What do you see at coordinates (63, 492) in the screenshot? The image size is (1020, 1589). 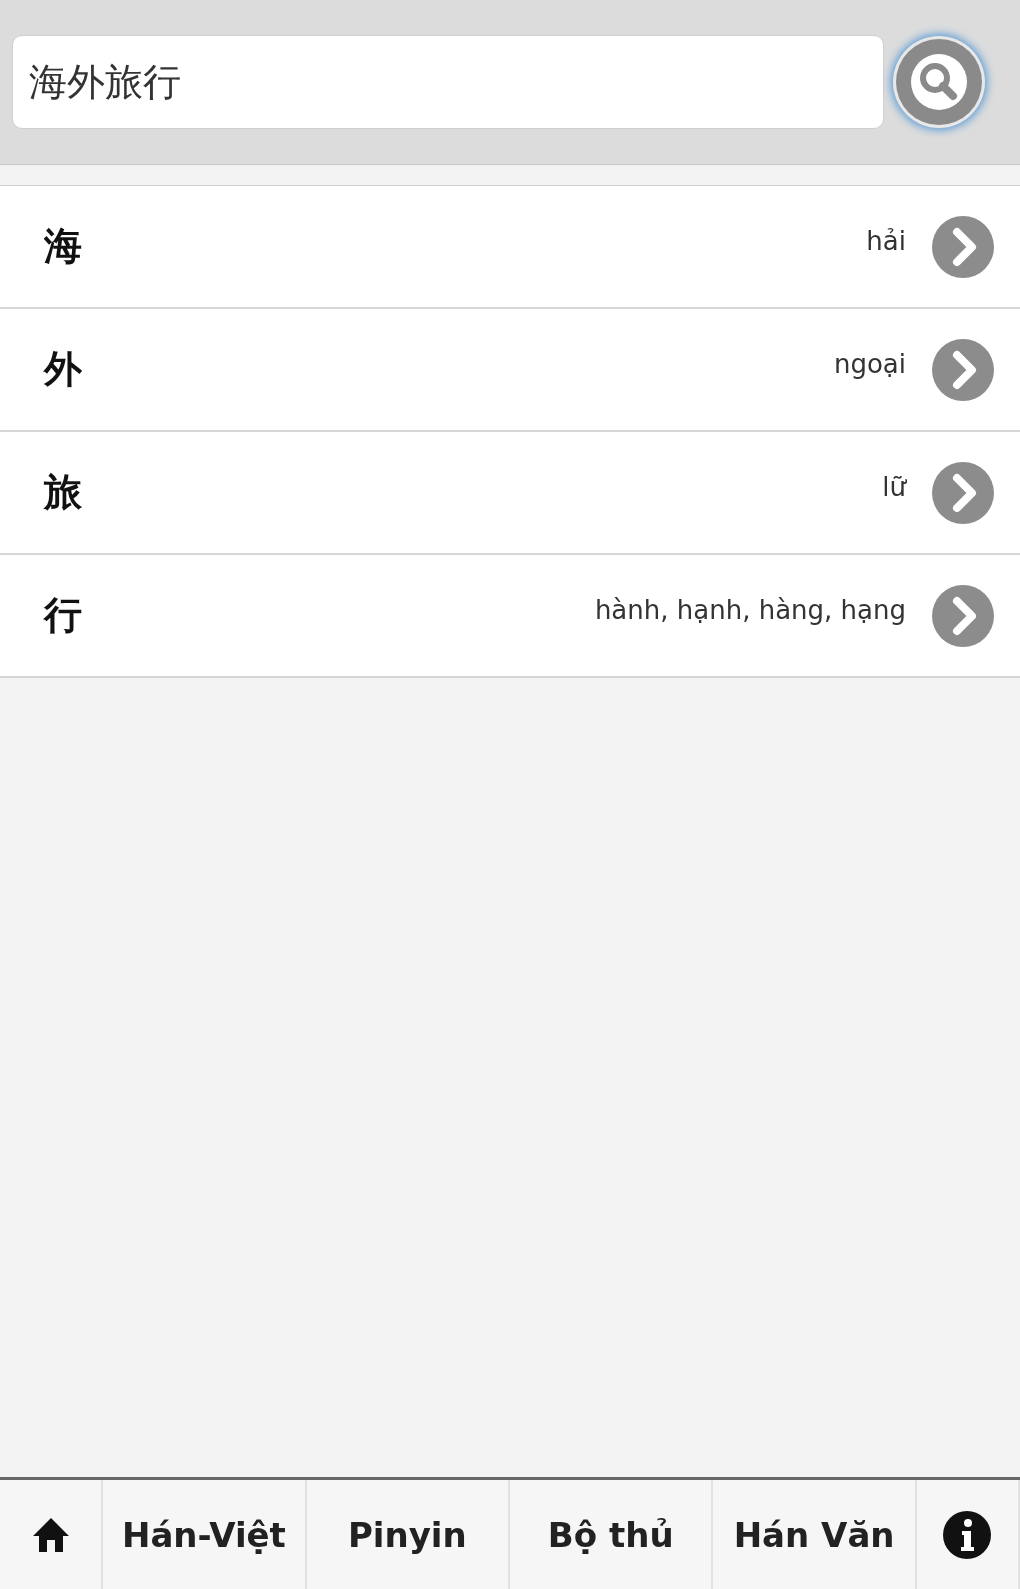 I see `character-text: 旅` at bounding box center [63, 492].